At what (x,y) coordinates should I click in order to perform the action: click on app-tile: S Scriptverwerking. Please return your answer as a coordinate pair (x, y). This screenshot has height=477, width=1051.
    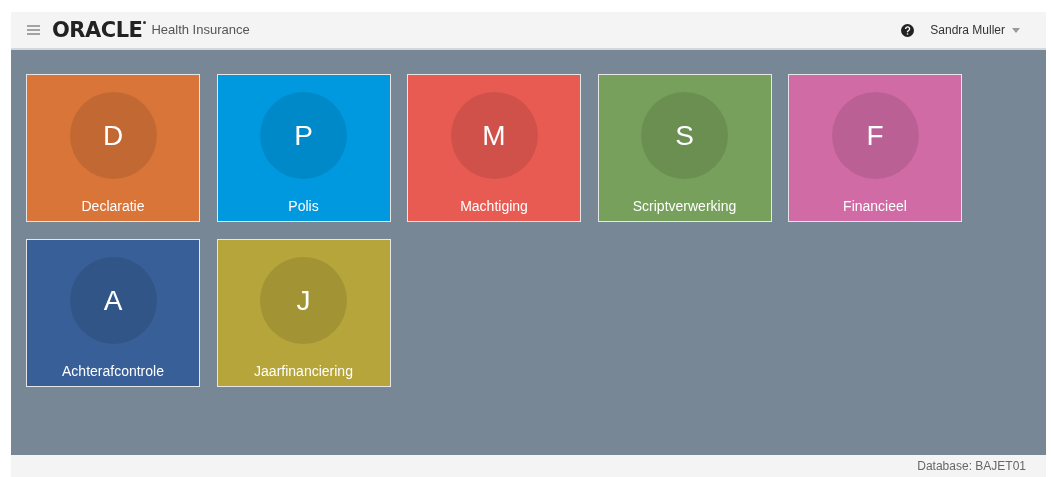
    Looking at the image, I should click on (684, 148).